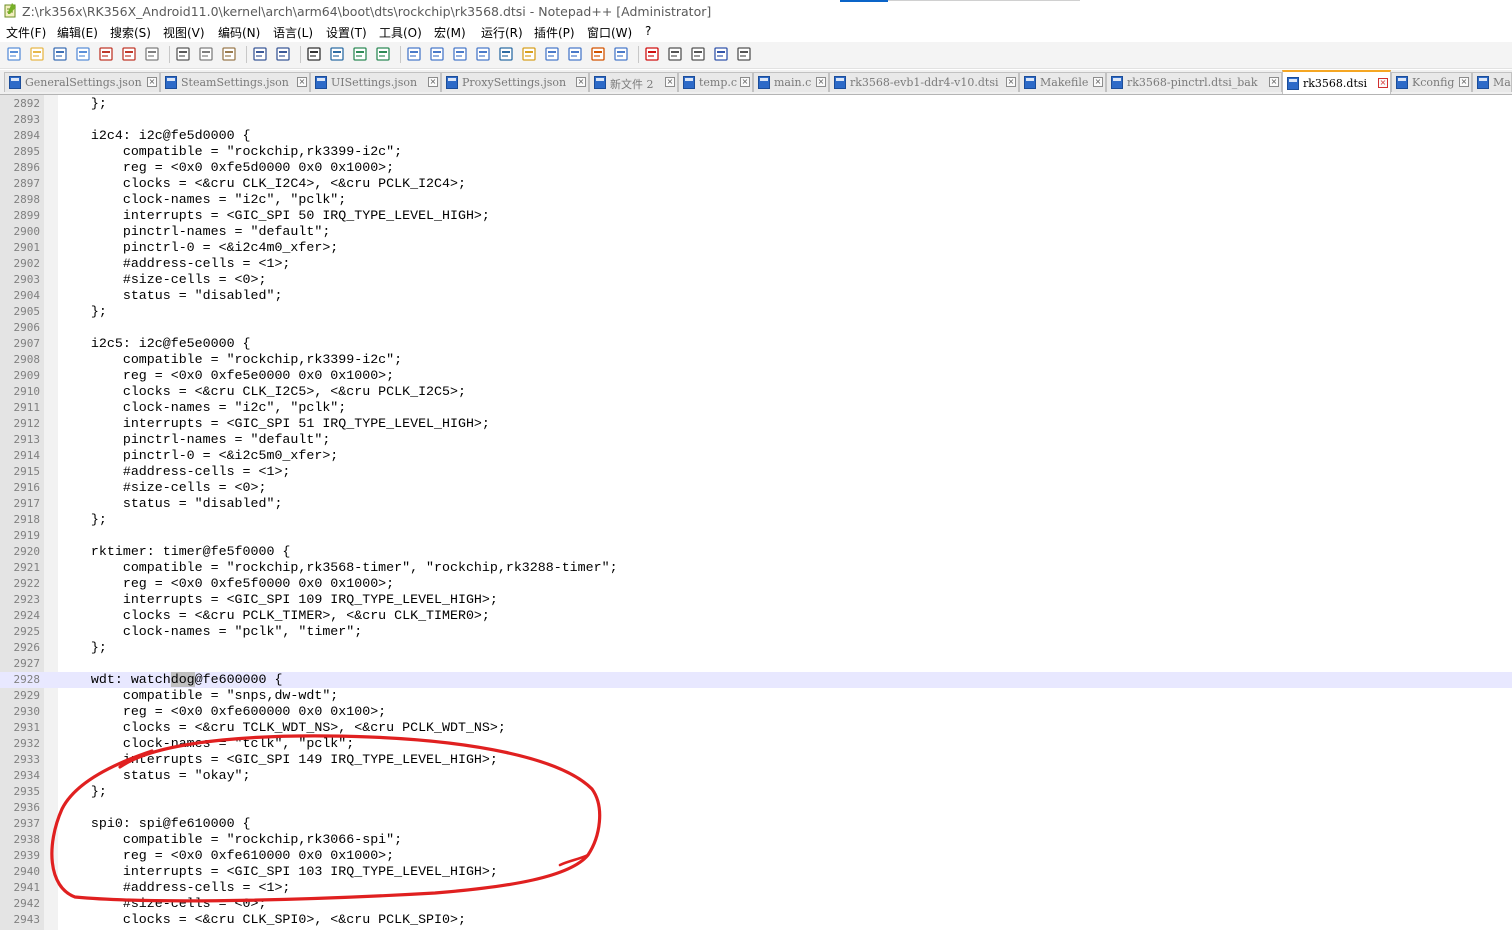  What do you see at coordinates (1336, 82) in the screenshot?
I see `tab-10: rk3568.dtsi ×` at bounding box center [1336, 82].